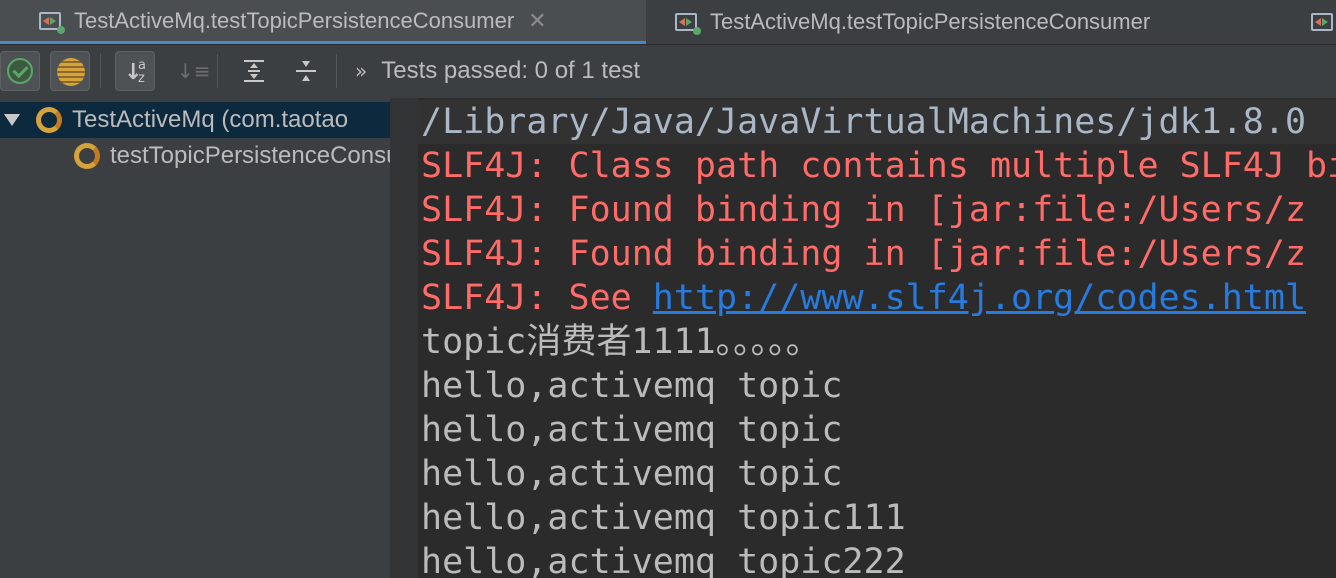 The image size is (1336, 578). I want to click on sort-alphabetically-button: ↓ a z, so click(135, 71).